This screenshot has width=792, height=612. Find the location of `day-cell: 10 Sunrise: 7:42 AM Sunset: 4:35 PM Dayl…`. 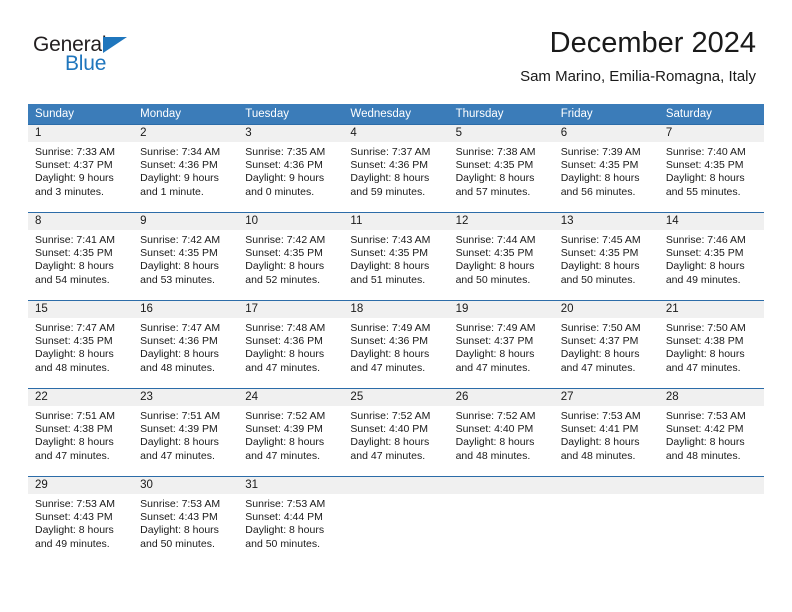

day-cell: 10 Sunrise: 7:42 AM Sunset: 4:35 PM Dayl… is located at coordinates (291, 256).